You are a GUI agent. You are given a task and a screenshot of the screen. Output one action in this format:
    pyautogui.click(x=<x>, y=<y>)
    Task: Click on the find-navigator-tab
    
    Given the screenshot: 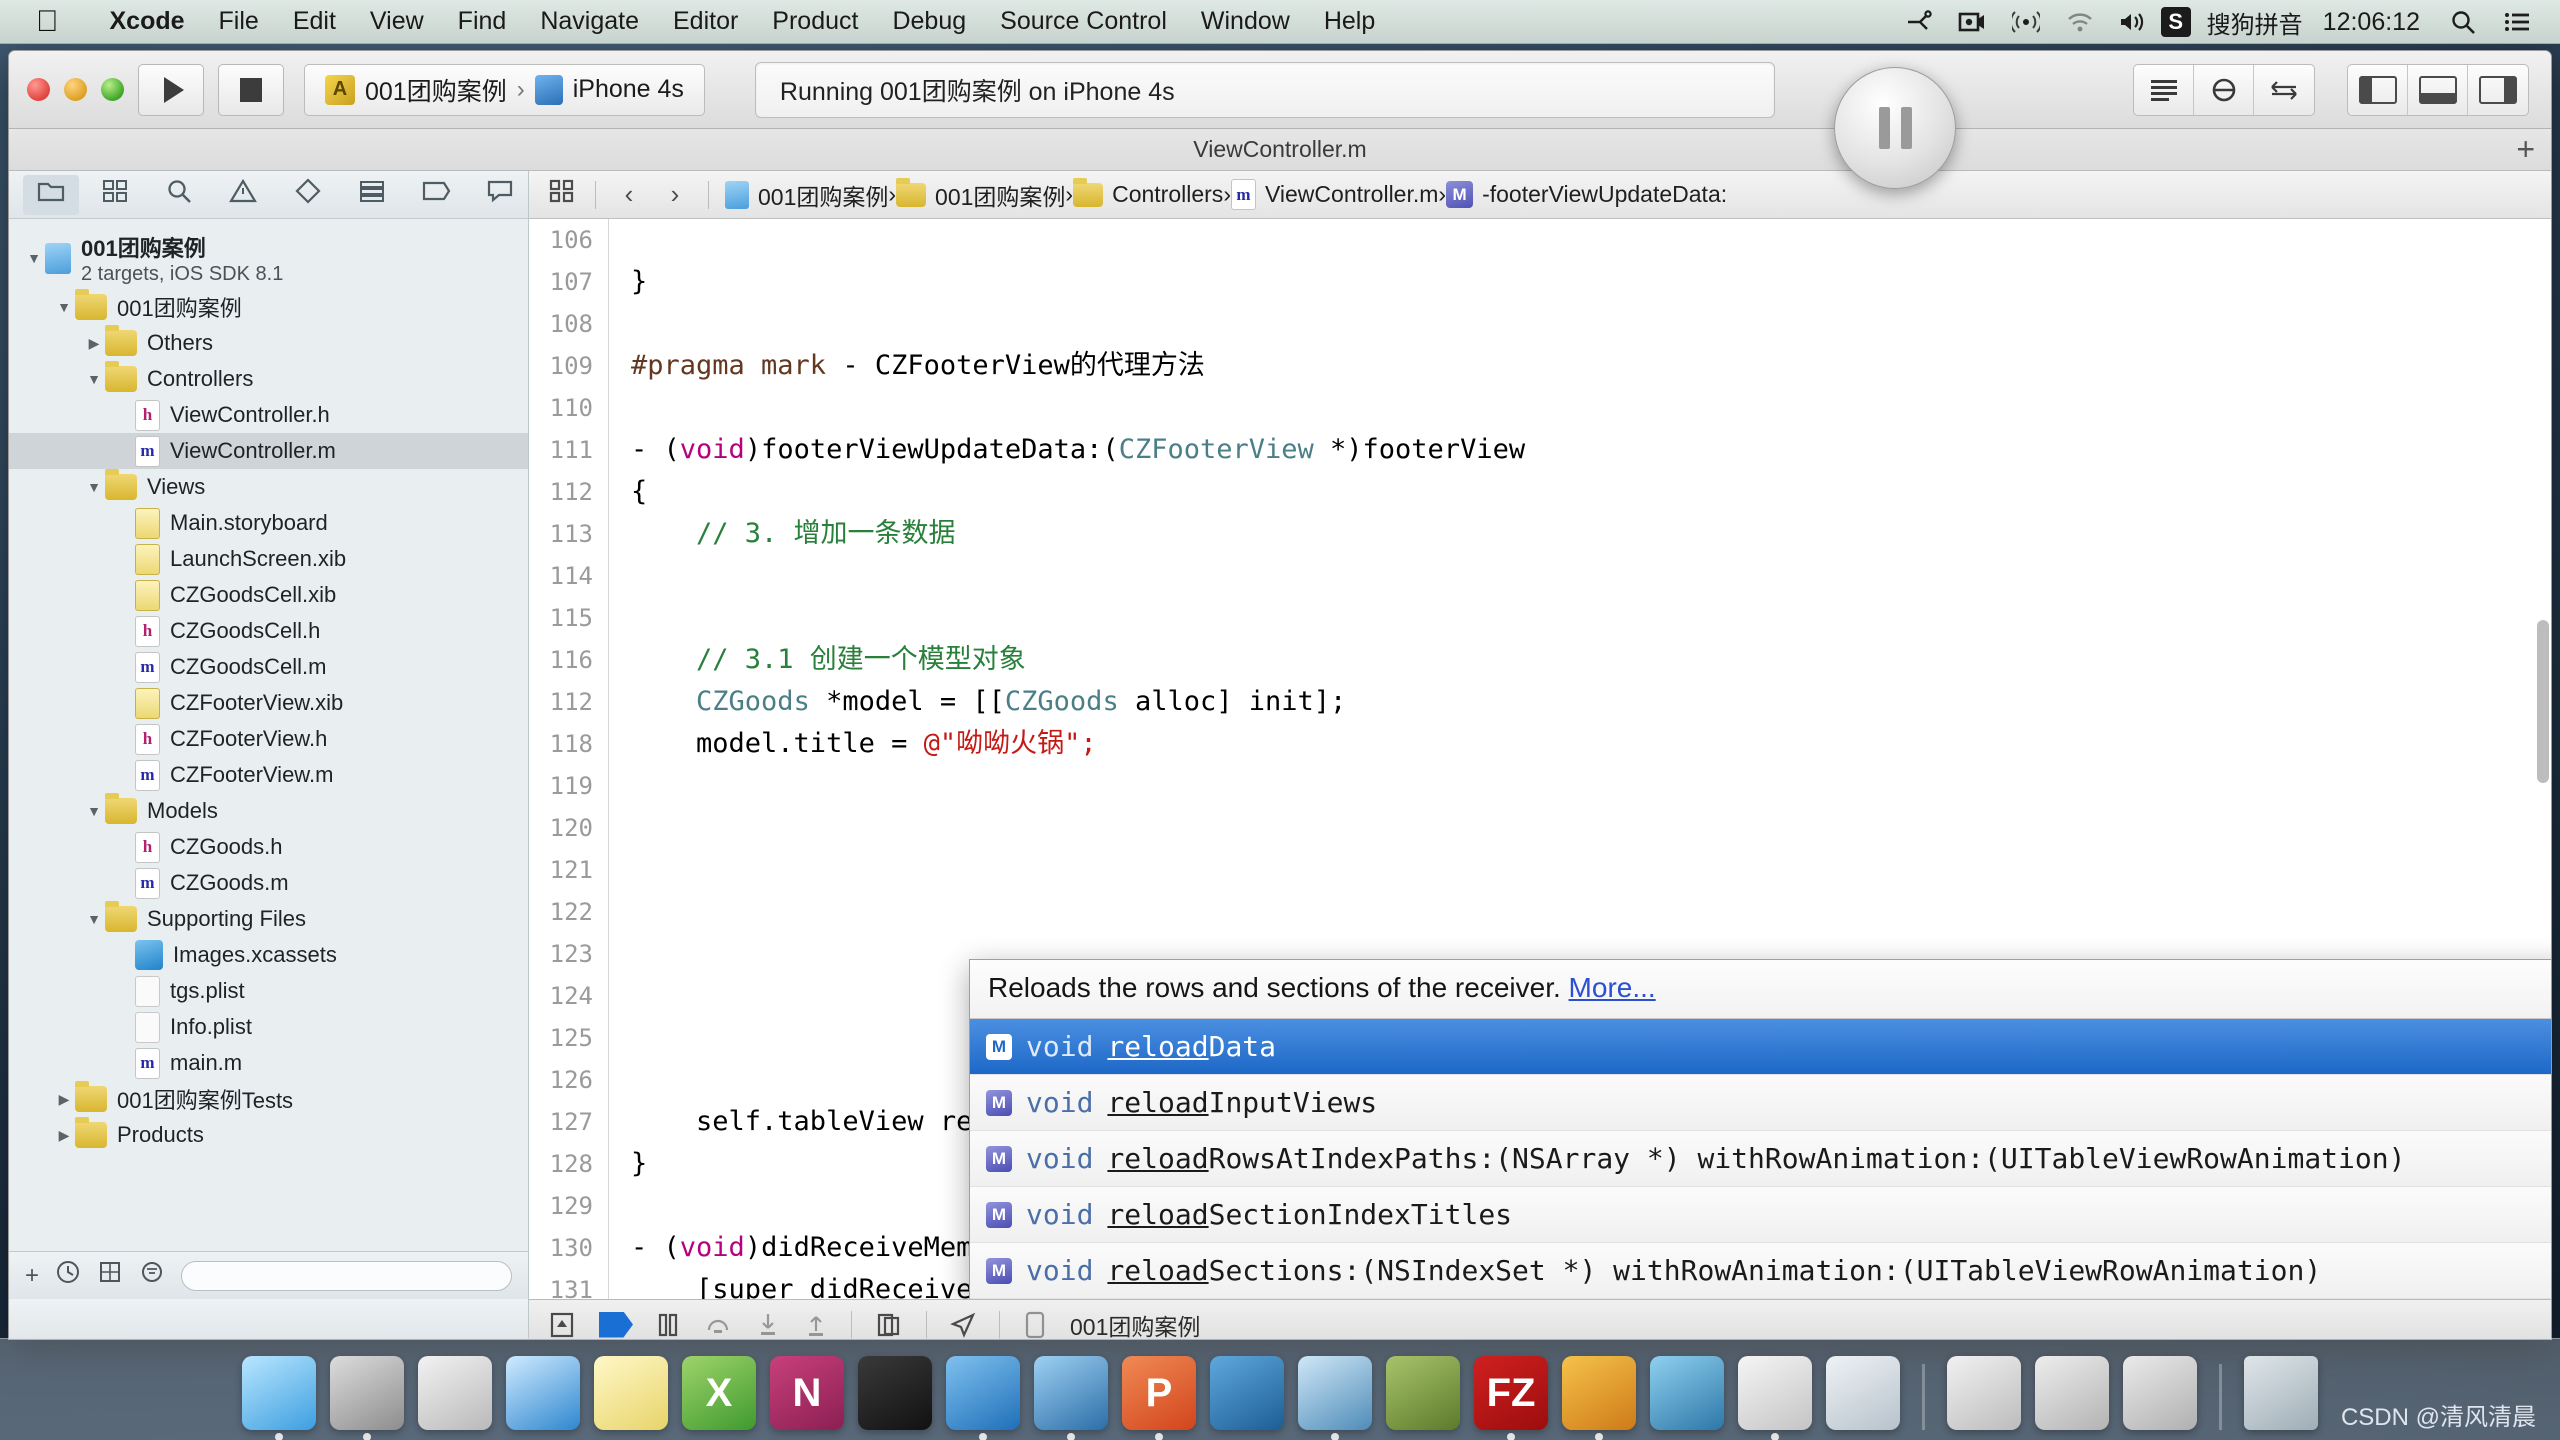 What is the action you would take?
    pyautogui.click(x=179, y=195)
    